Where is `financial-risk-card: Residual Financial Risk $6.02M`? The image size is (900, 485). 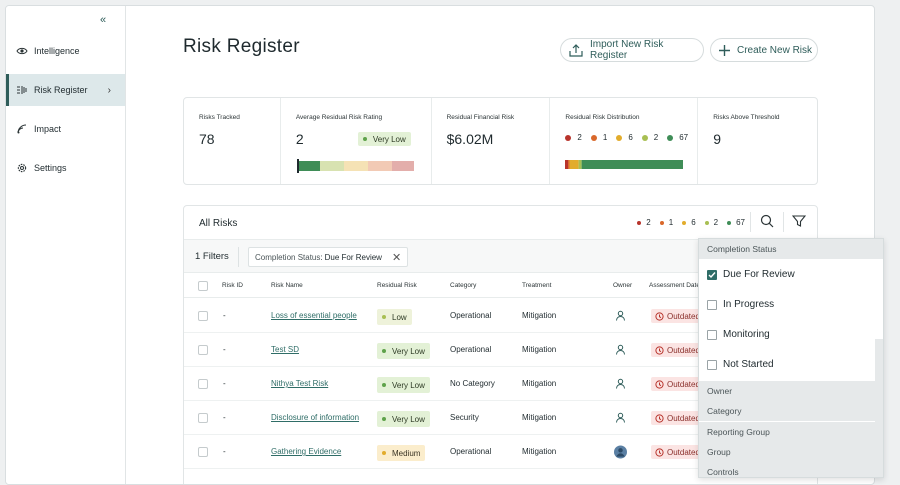
financial-risk-card: Residual Financial Risk $6.02M is located at coordinates (491, 141).